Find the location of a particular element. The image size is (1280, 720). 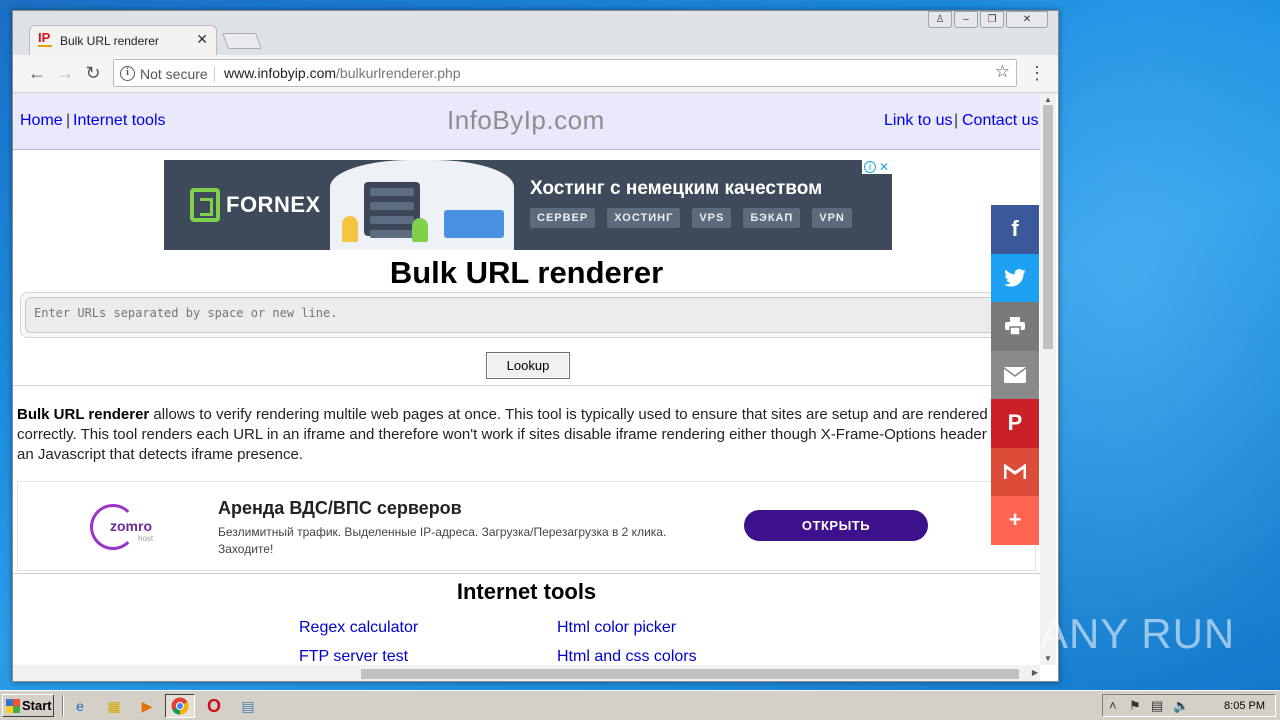

scroll-up-icon: ▲ is located at coordinates (1048, 99).